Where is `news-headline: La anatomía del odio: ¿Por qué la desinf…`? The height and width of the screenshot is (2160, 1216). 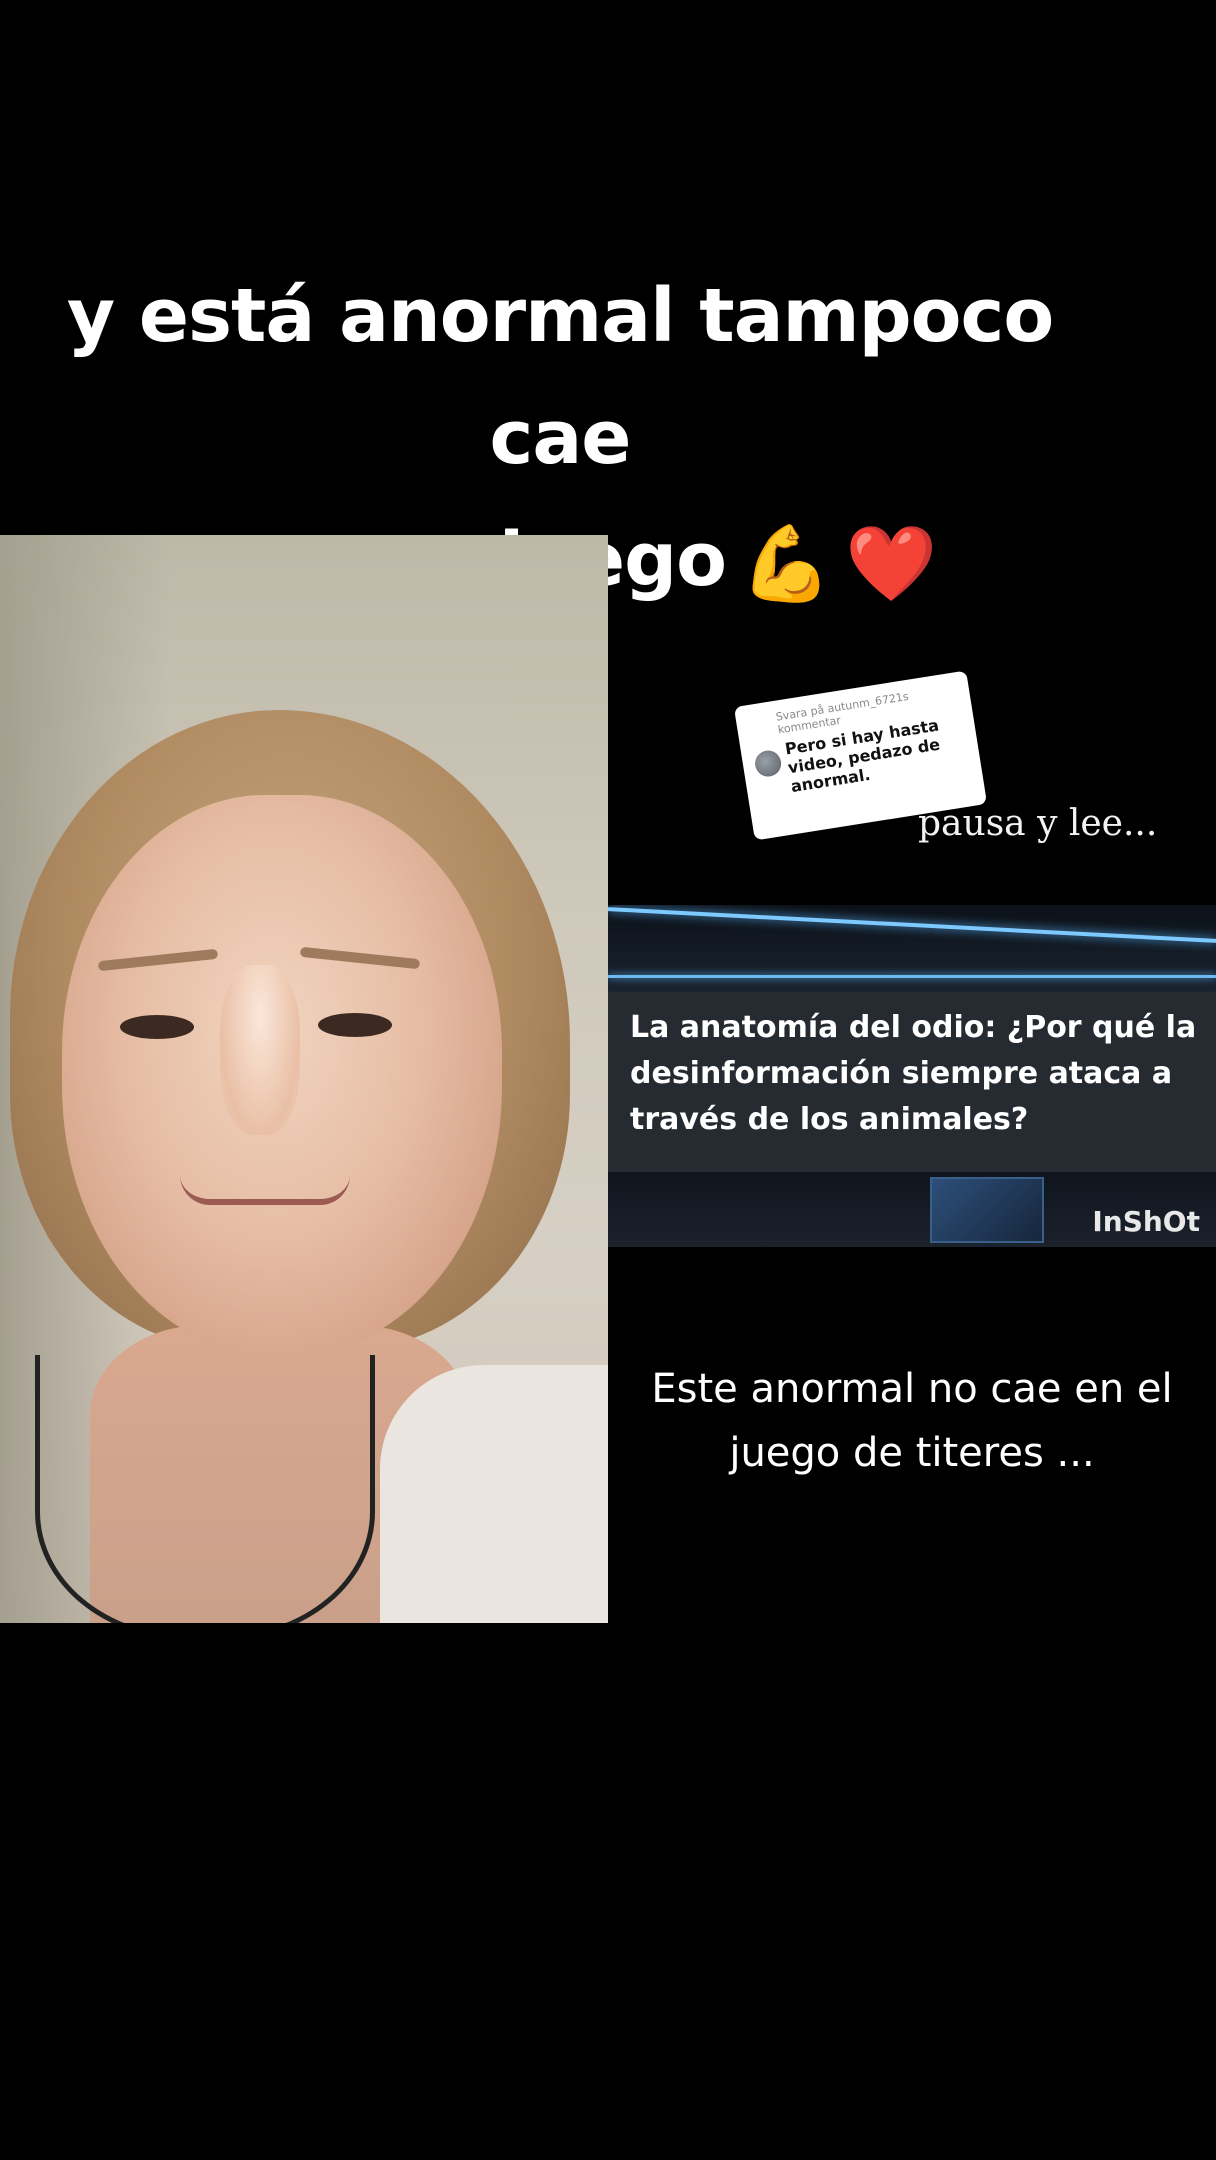
news-headline: La anatomía del odio: ¿Por qué la desinf… is located at coordinates (913, 1073).